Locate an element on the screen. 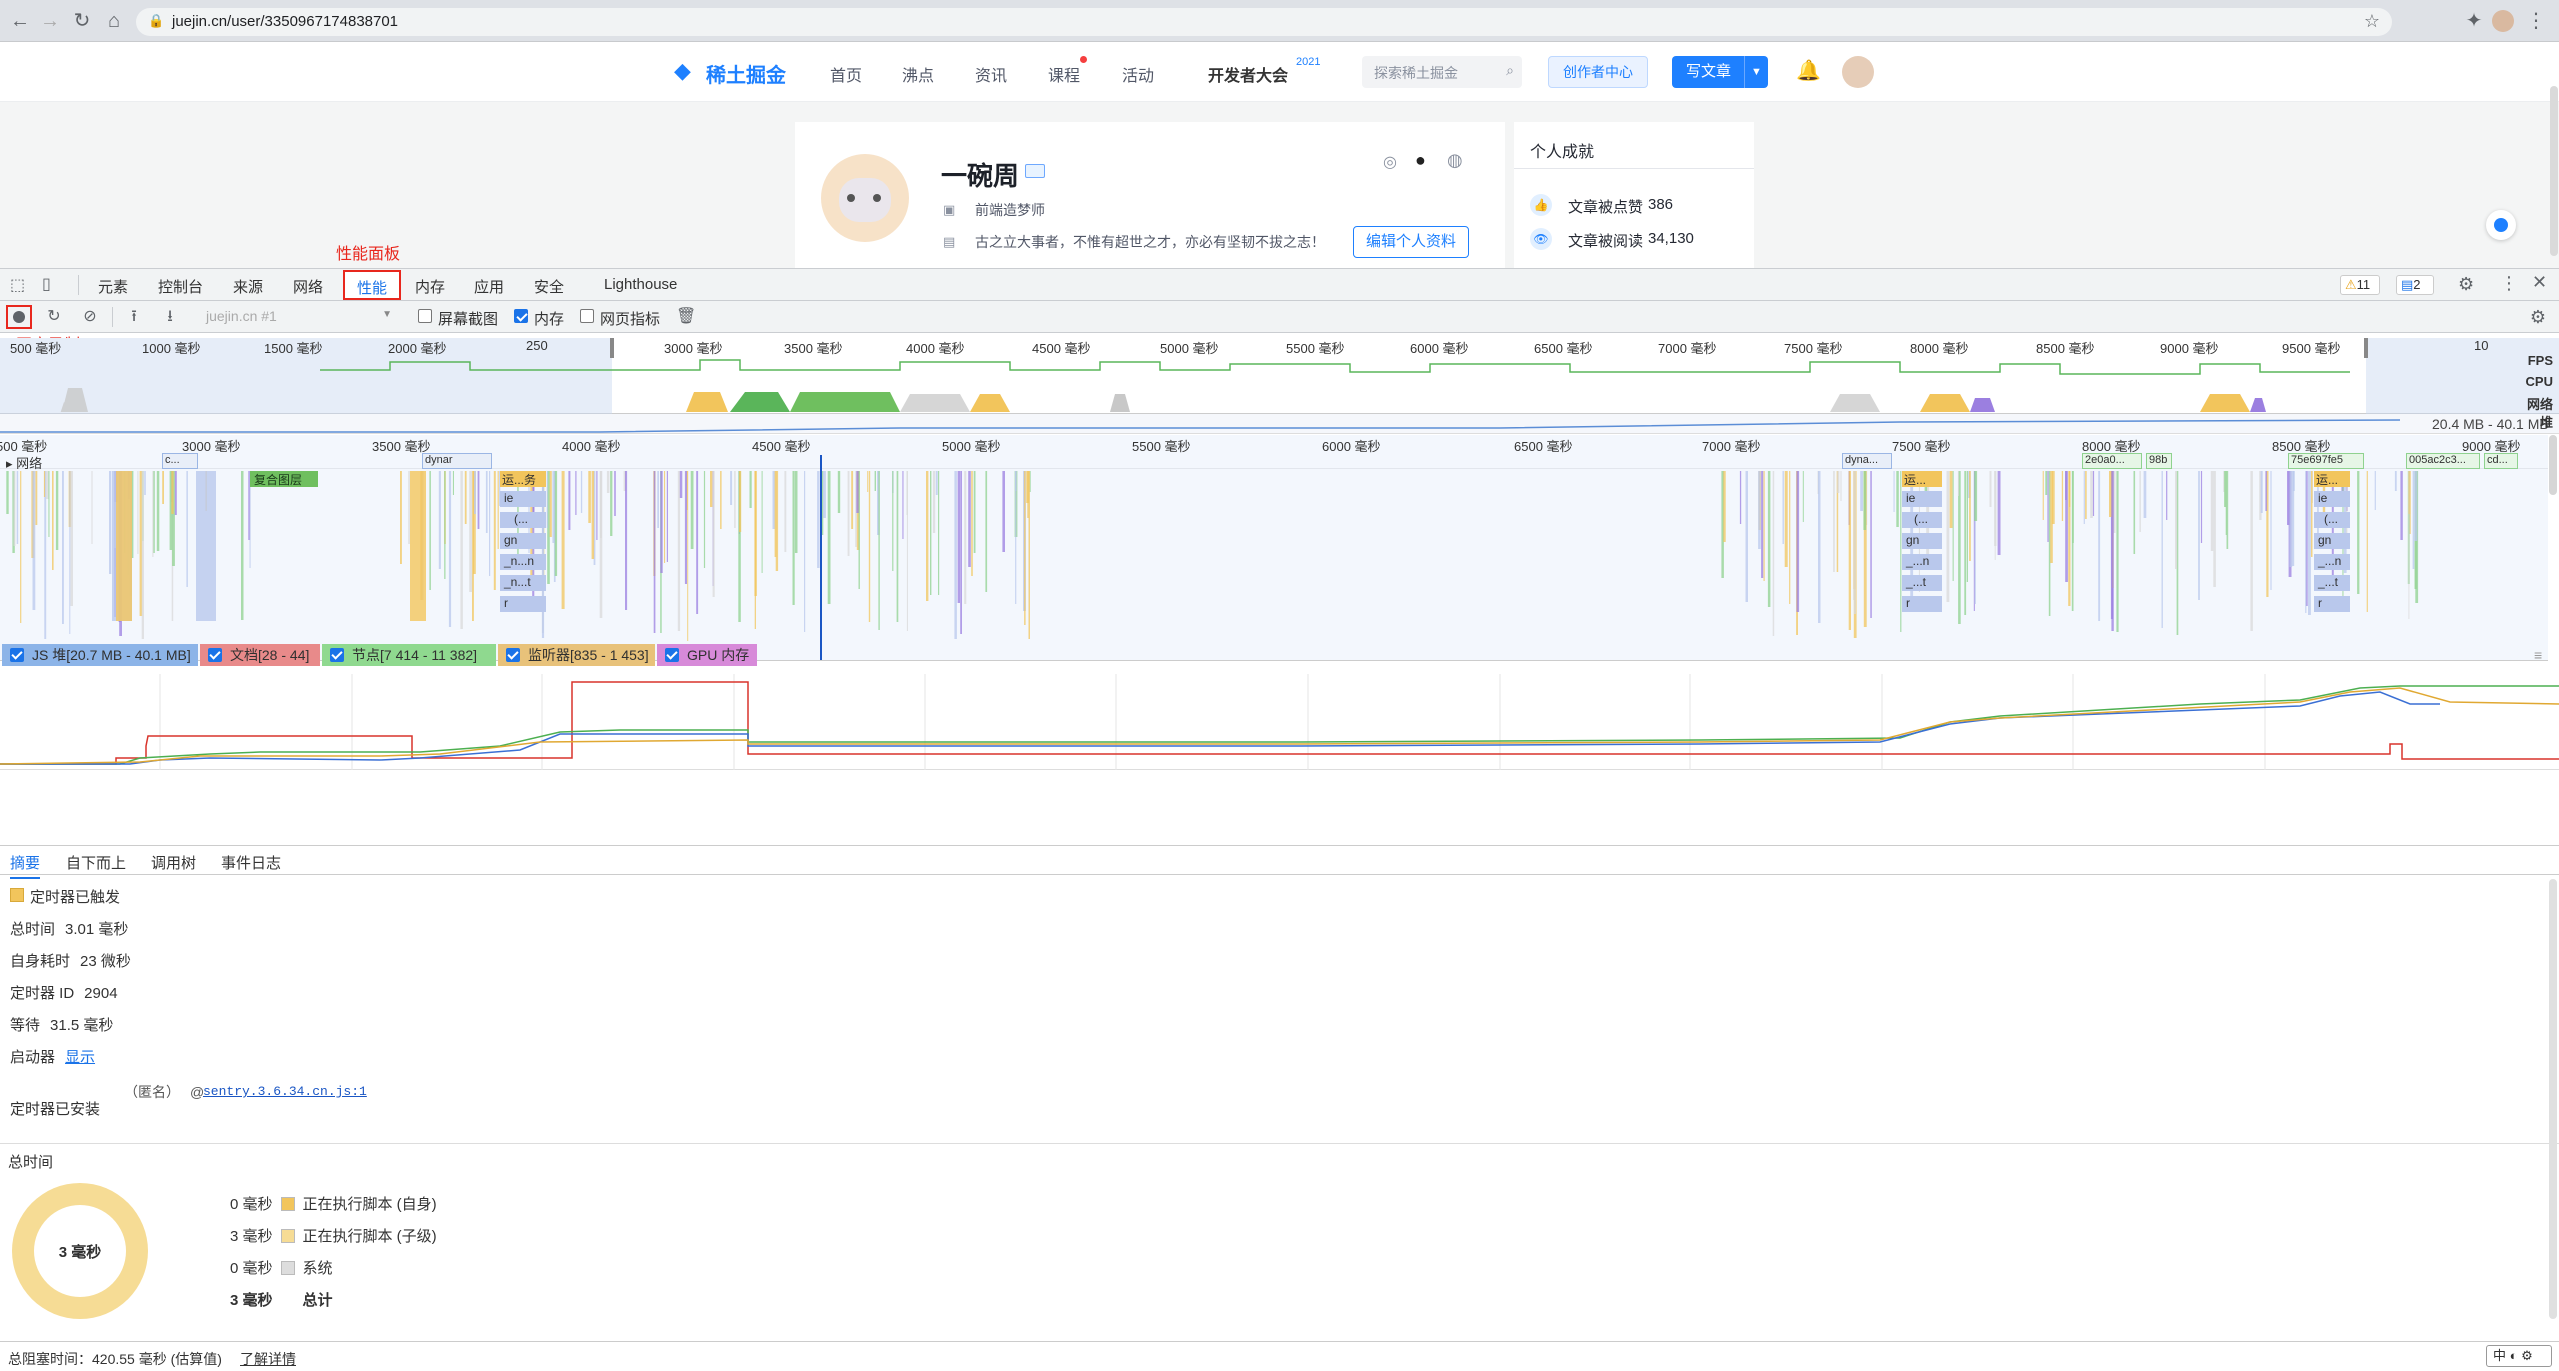 The width and height of the screenshot is (2559, 1371). tab-console: 控制台 is located at coordinates (180, 286).